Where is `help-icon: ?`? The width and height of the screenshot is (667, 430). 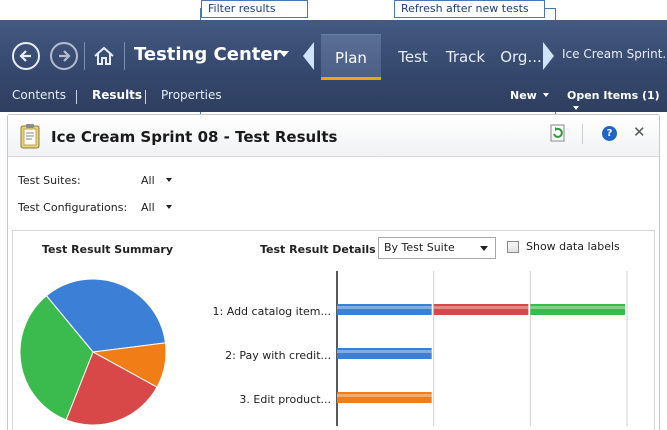
help-icon: ? is located at coordinates (609, 133).